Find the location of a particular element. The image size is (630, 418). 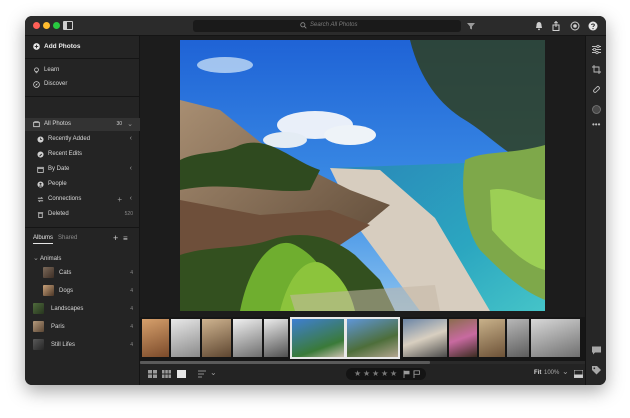

flag-reject-icon is located at coordinates (417, 374).